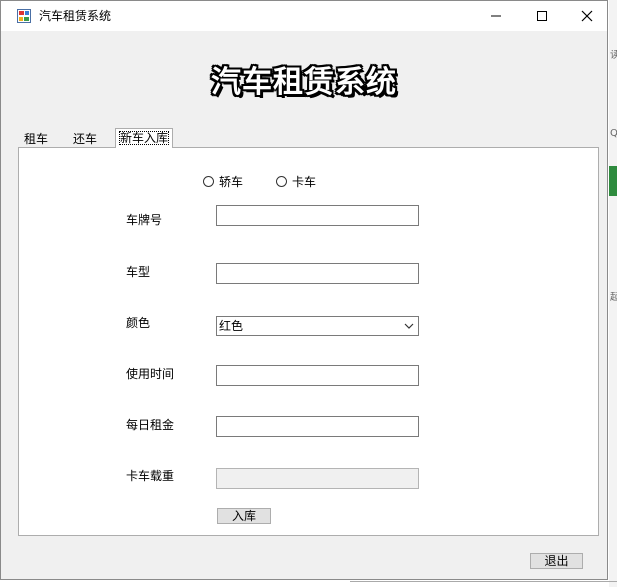  I want to click on color-label: 颜色, so click(138, 323).